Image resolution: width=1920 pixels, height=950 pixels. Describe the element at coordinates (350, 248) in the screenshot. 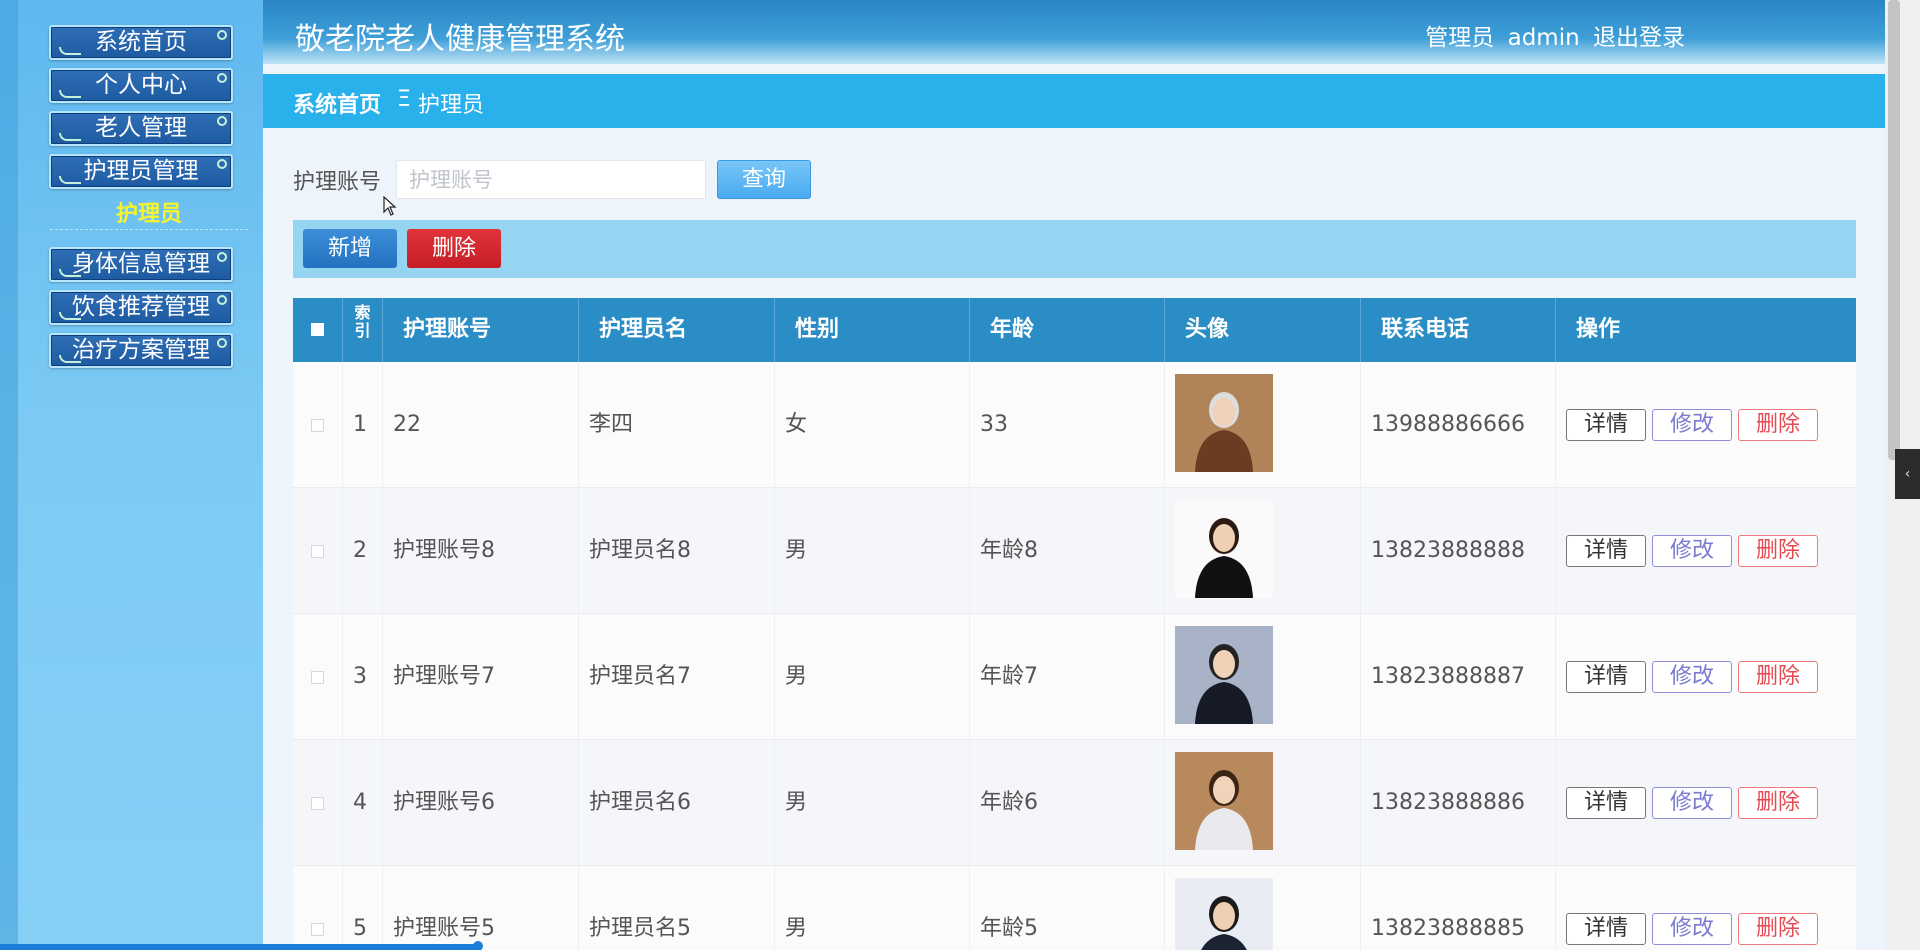

I see `add-button: 新增` at that location.